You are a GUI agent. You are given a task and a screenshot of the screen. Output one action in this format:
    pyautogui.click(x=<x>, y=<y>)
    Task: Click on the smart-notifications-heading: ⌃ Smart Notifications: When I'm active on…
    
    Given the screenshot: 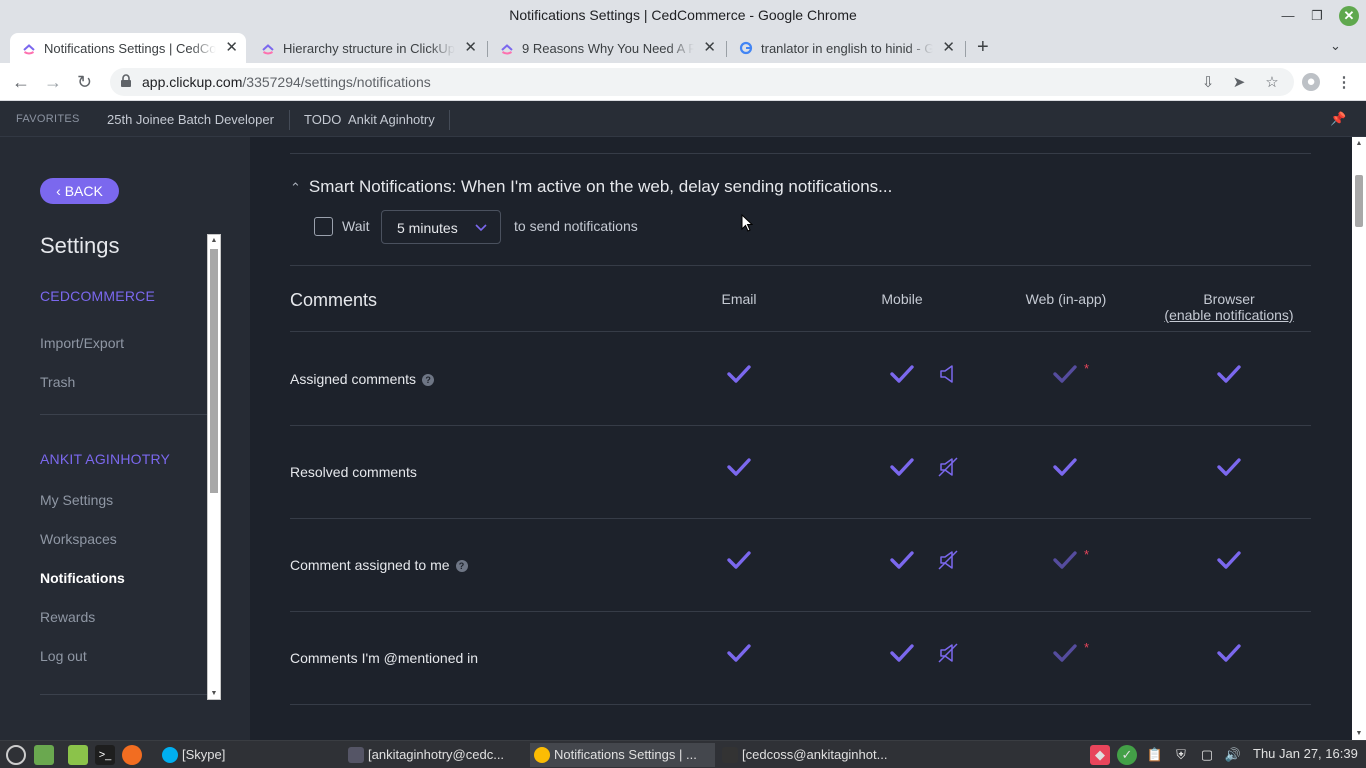 What is the action you would take?
    pyautogui.click(x=591, y=187)
    